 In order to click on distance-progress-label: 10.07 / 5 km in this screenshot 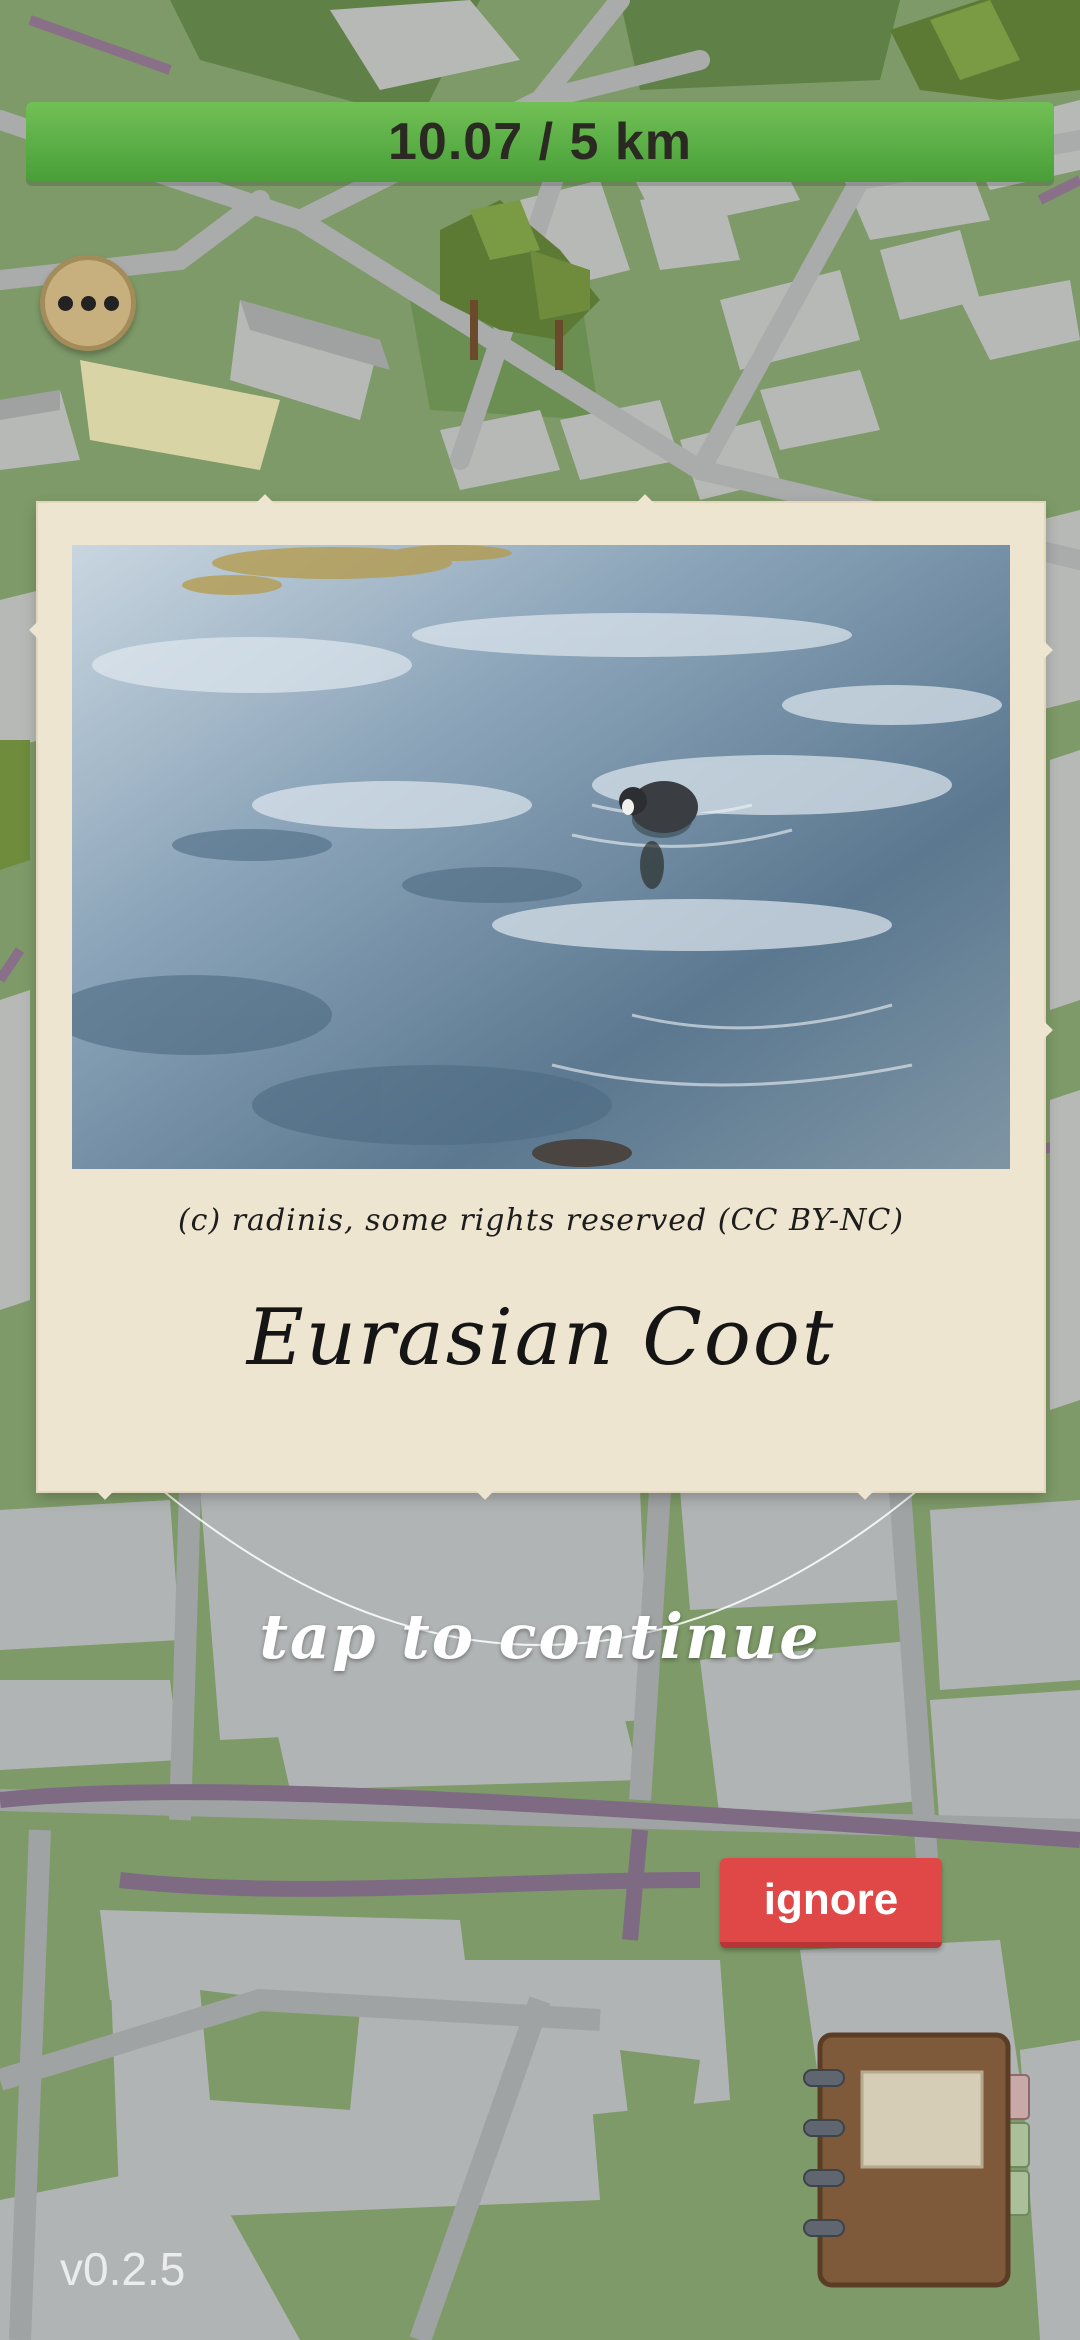, I will do `click(540, 142)`.